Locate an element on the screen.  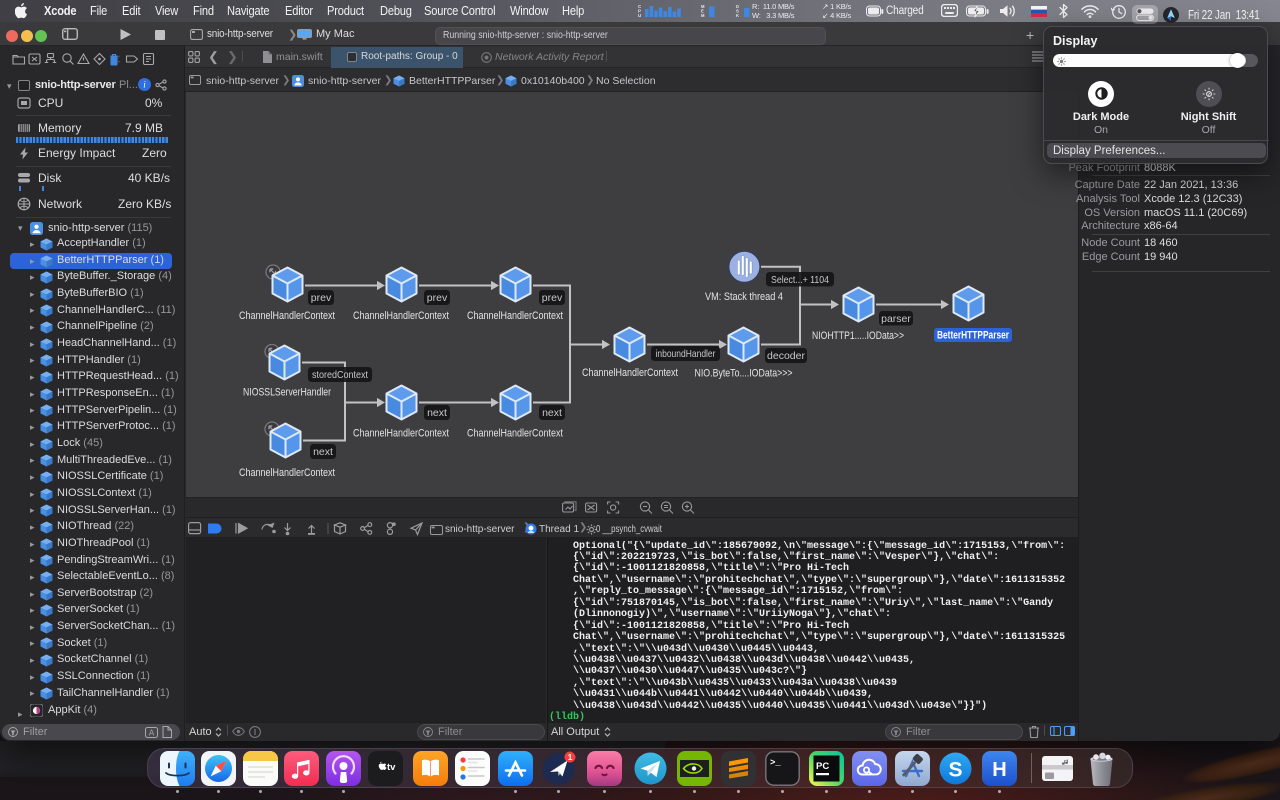
svg-text: S is located at coordinates (955, 769).